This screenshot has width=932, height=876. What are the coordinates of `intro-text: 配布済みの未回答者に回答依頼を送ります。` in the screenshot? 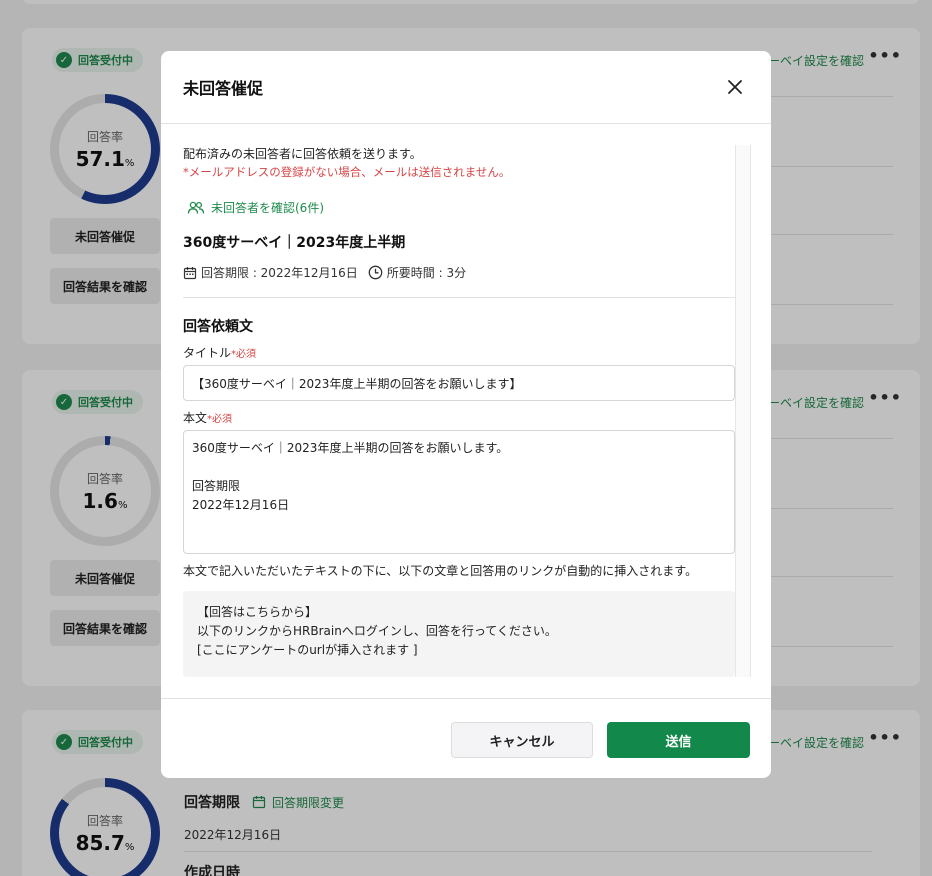 It's located at (302, 154).